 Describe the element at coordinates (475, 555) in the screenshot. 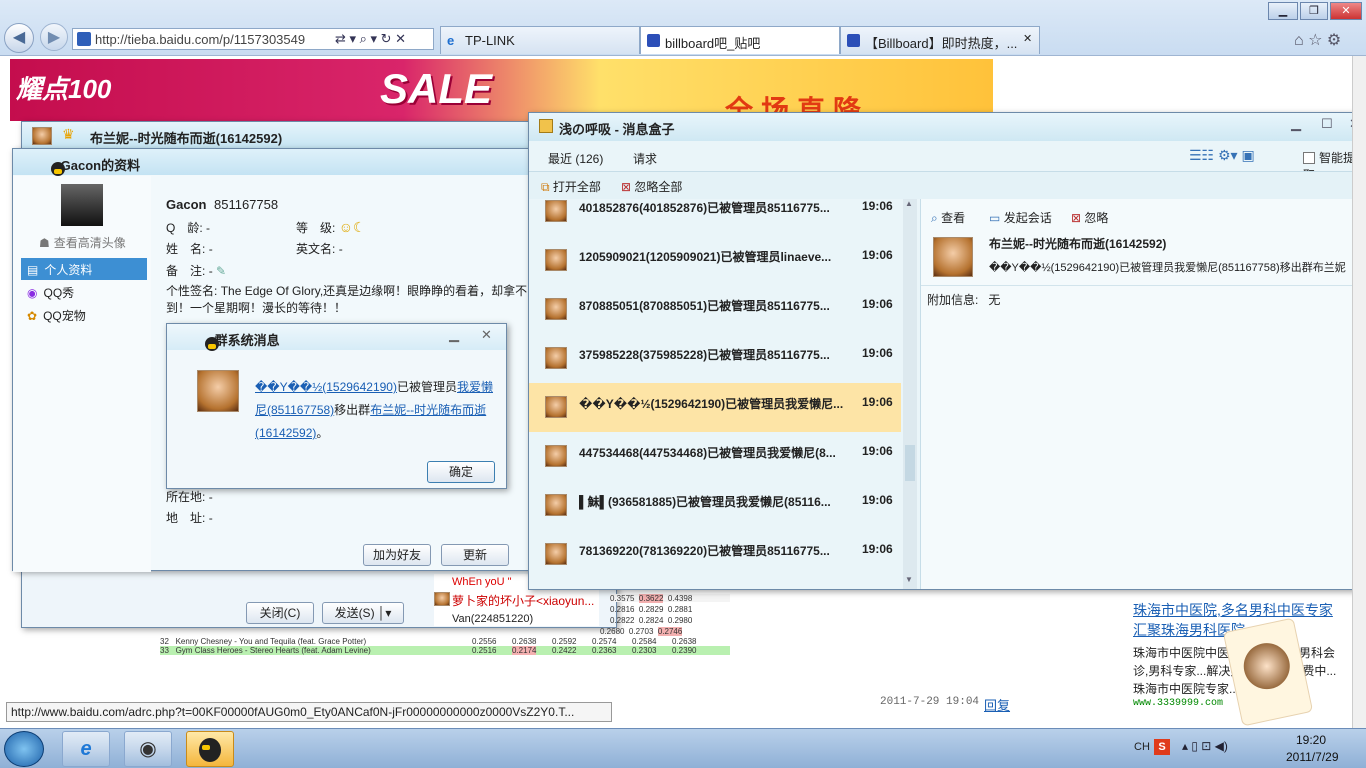

I see `update-button: 更新` at that location.